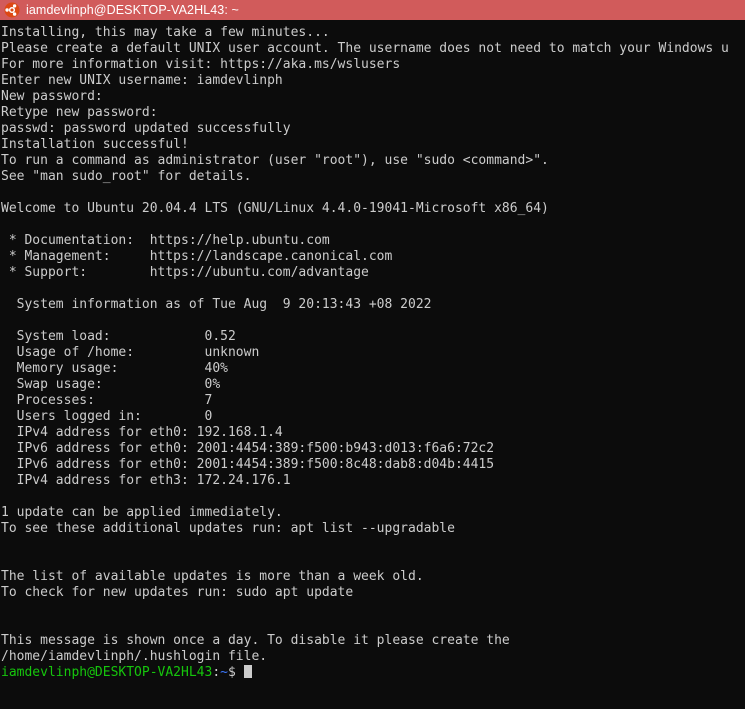 This screenshot has height=709, width=745. What do you see at coordinates (373, 673) in the screenshot?
I see `shell-prompt-line: iamdevlinph@DESKTOP-VA2HL43:~$` at bounding box center [373, 673].